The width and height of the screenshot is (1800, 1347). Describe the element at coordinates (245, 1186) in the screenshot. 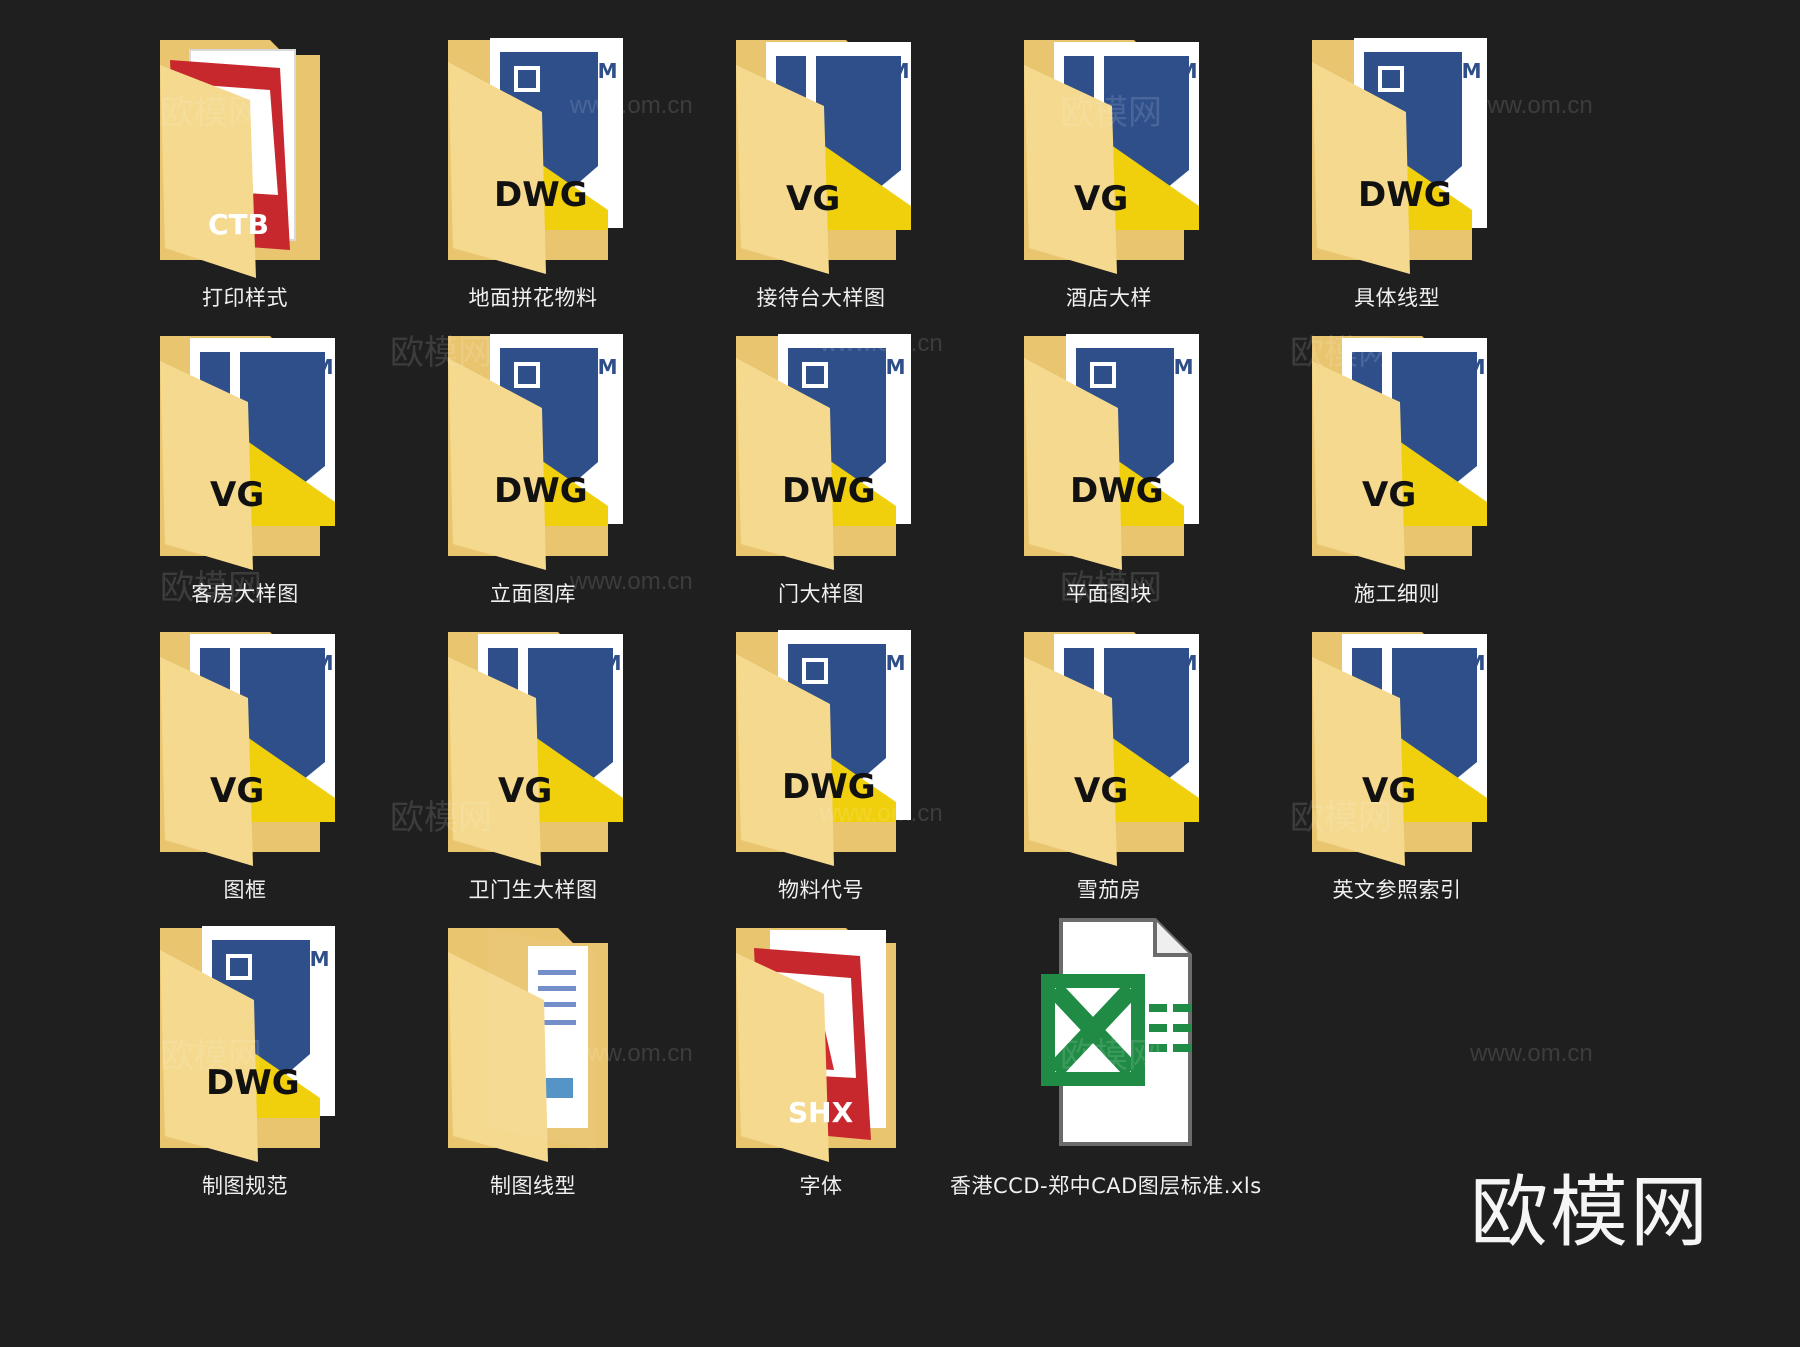

I see `item-label: 制图规范` at that location.